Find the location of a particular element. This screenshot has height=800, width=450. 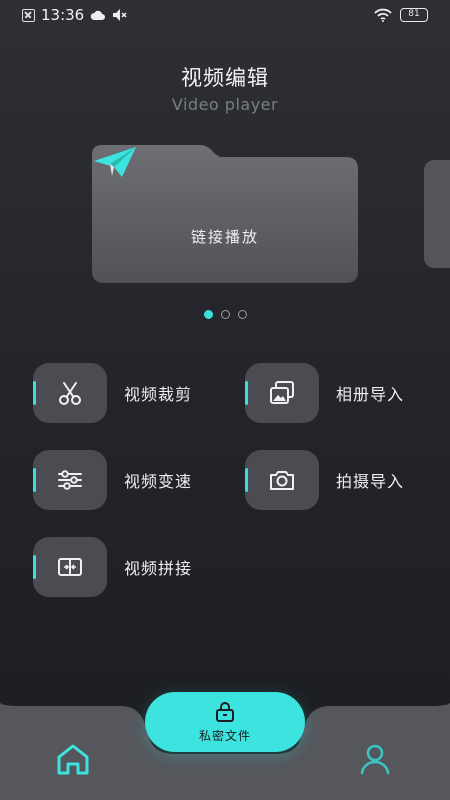

camera-import-tile is located at coordinates (282, 480).